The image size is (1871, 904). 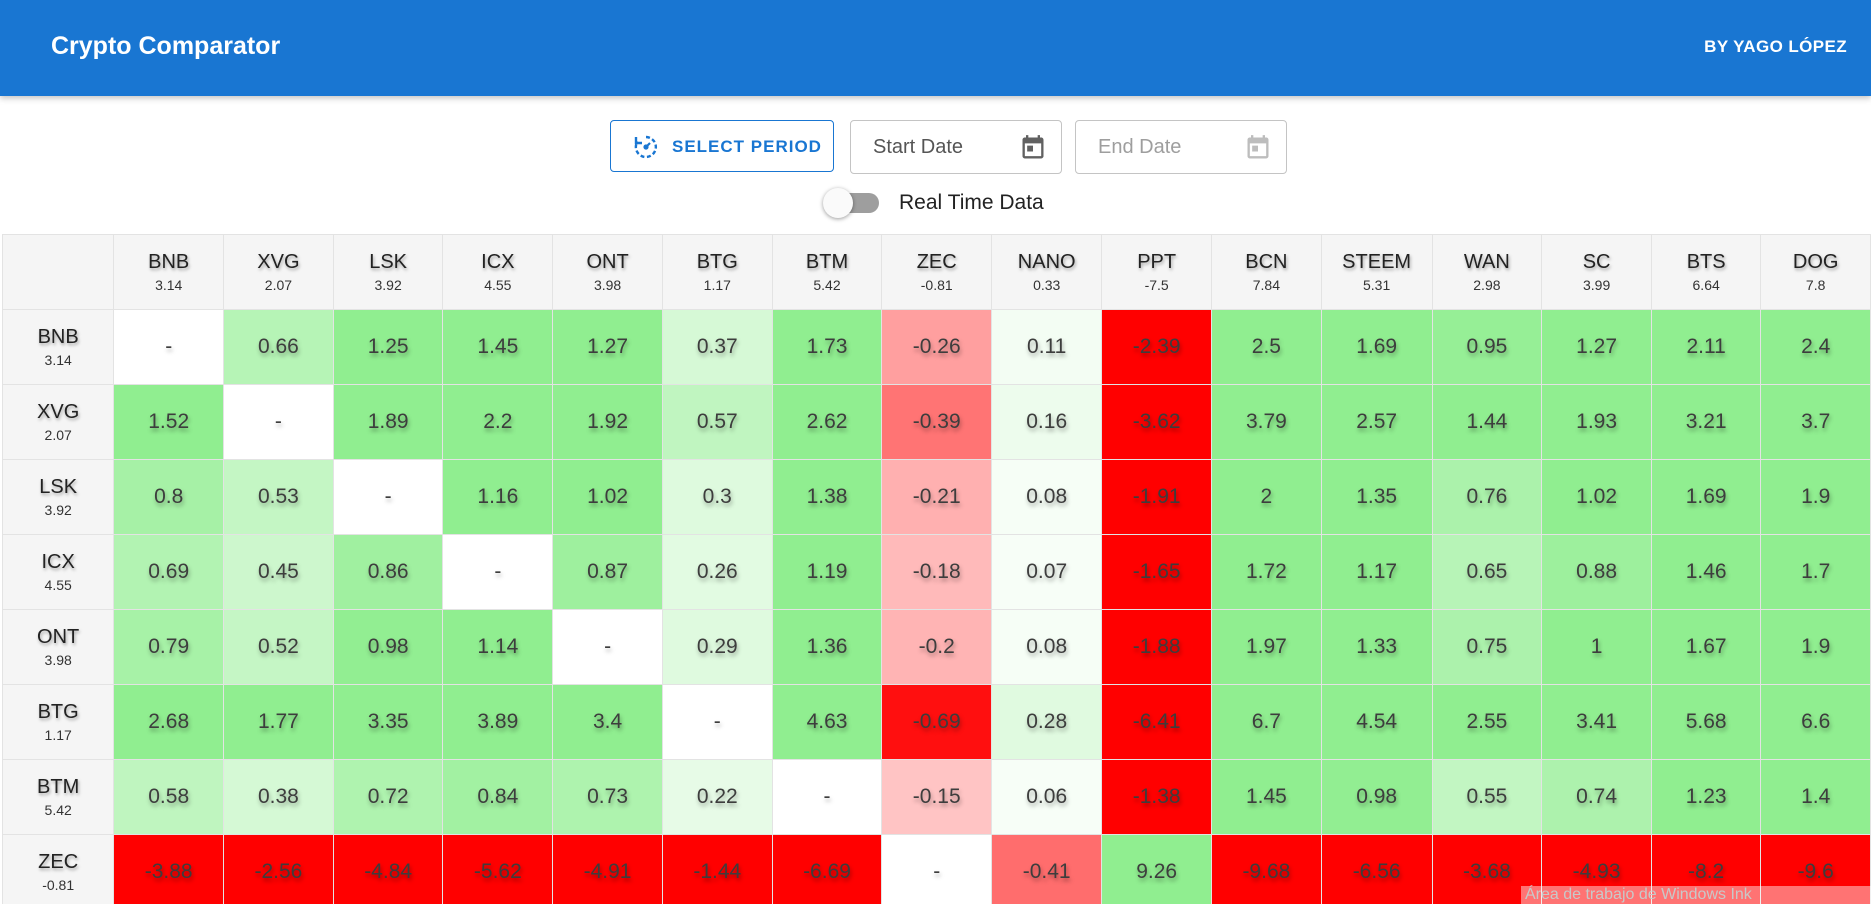 What do you see at coordinates (1047, 422) in the screenshot?
I see `matrix-cell: 0.16` at bounding box center [1047, 422].